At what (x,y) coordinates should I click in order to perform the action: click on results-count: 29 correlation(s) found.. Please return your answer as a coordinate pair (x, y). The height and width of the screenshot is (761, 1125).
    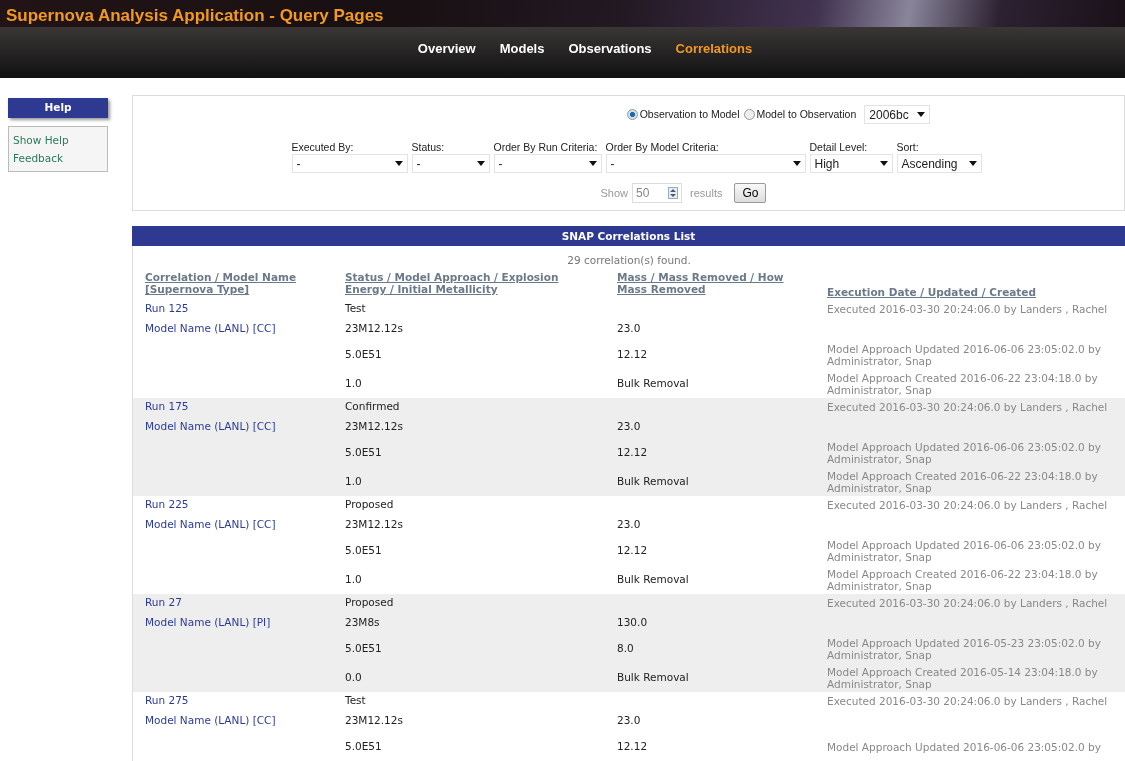
    Looking at the image, I should click on (629, 260).